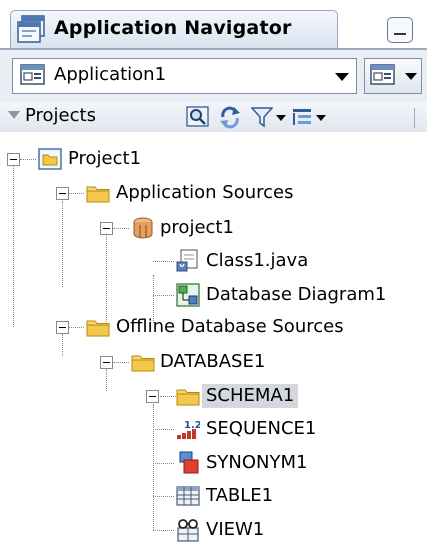  What do you see at coordinates (302, 117) in the screenshot?
I see `sort-icon` at bounding box center [302, 117].